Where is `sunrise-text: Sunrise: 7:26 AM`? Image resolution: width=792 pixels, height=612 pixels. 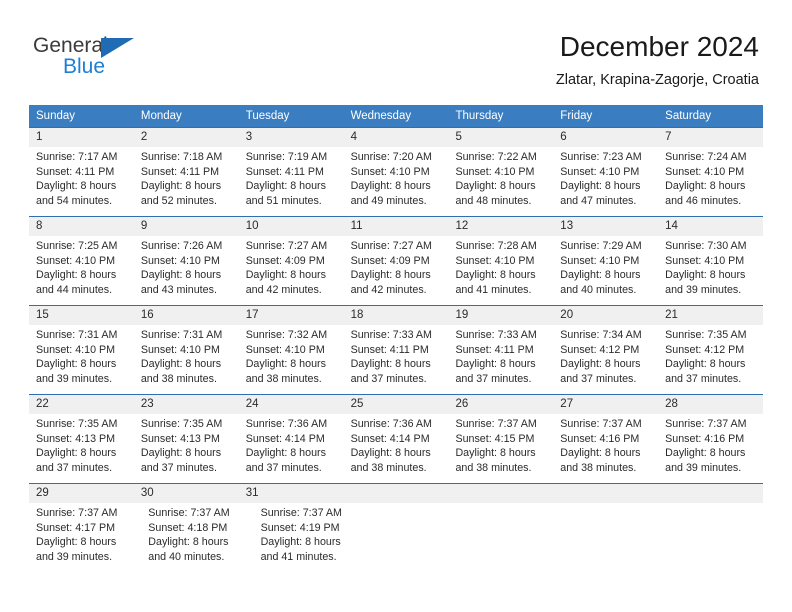
sunrise-text: Sunrise: 7:26 AM is located at coordinates (181, 246).